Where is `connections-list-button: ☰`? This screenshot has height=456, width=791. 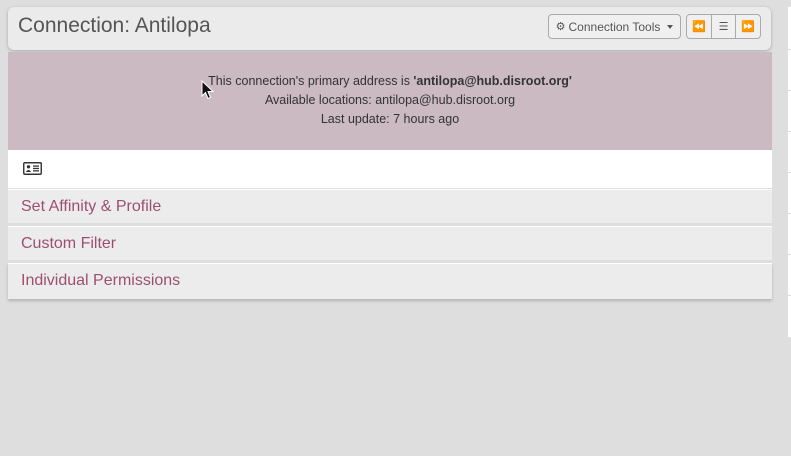
connections-list-button: ☰ is located at coordinates (724, 26).